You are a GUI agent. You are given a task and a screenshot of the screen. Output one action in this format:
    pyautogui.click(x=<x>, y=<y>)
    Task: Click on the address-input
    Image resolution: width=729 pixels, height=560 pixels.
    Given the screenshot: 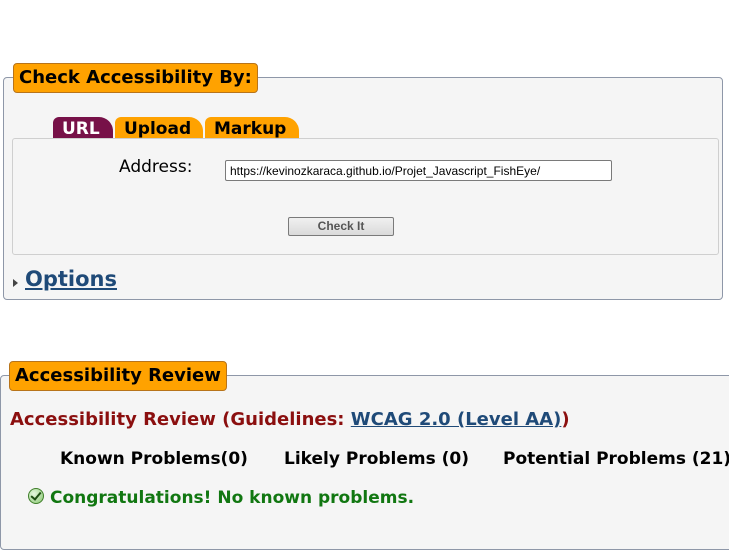 What is the action you would take?
    pyautogui.click(x=418, y=170)
    